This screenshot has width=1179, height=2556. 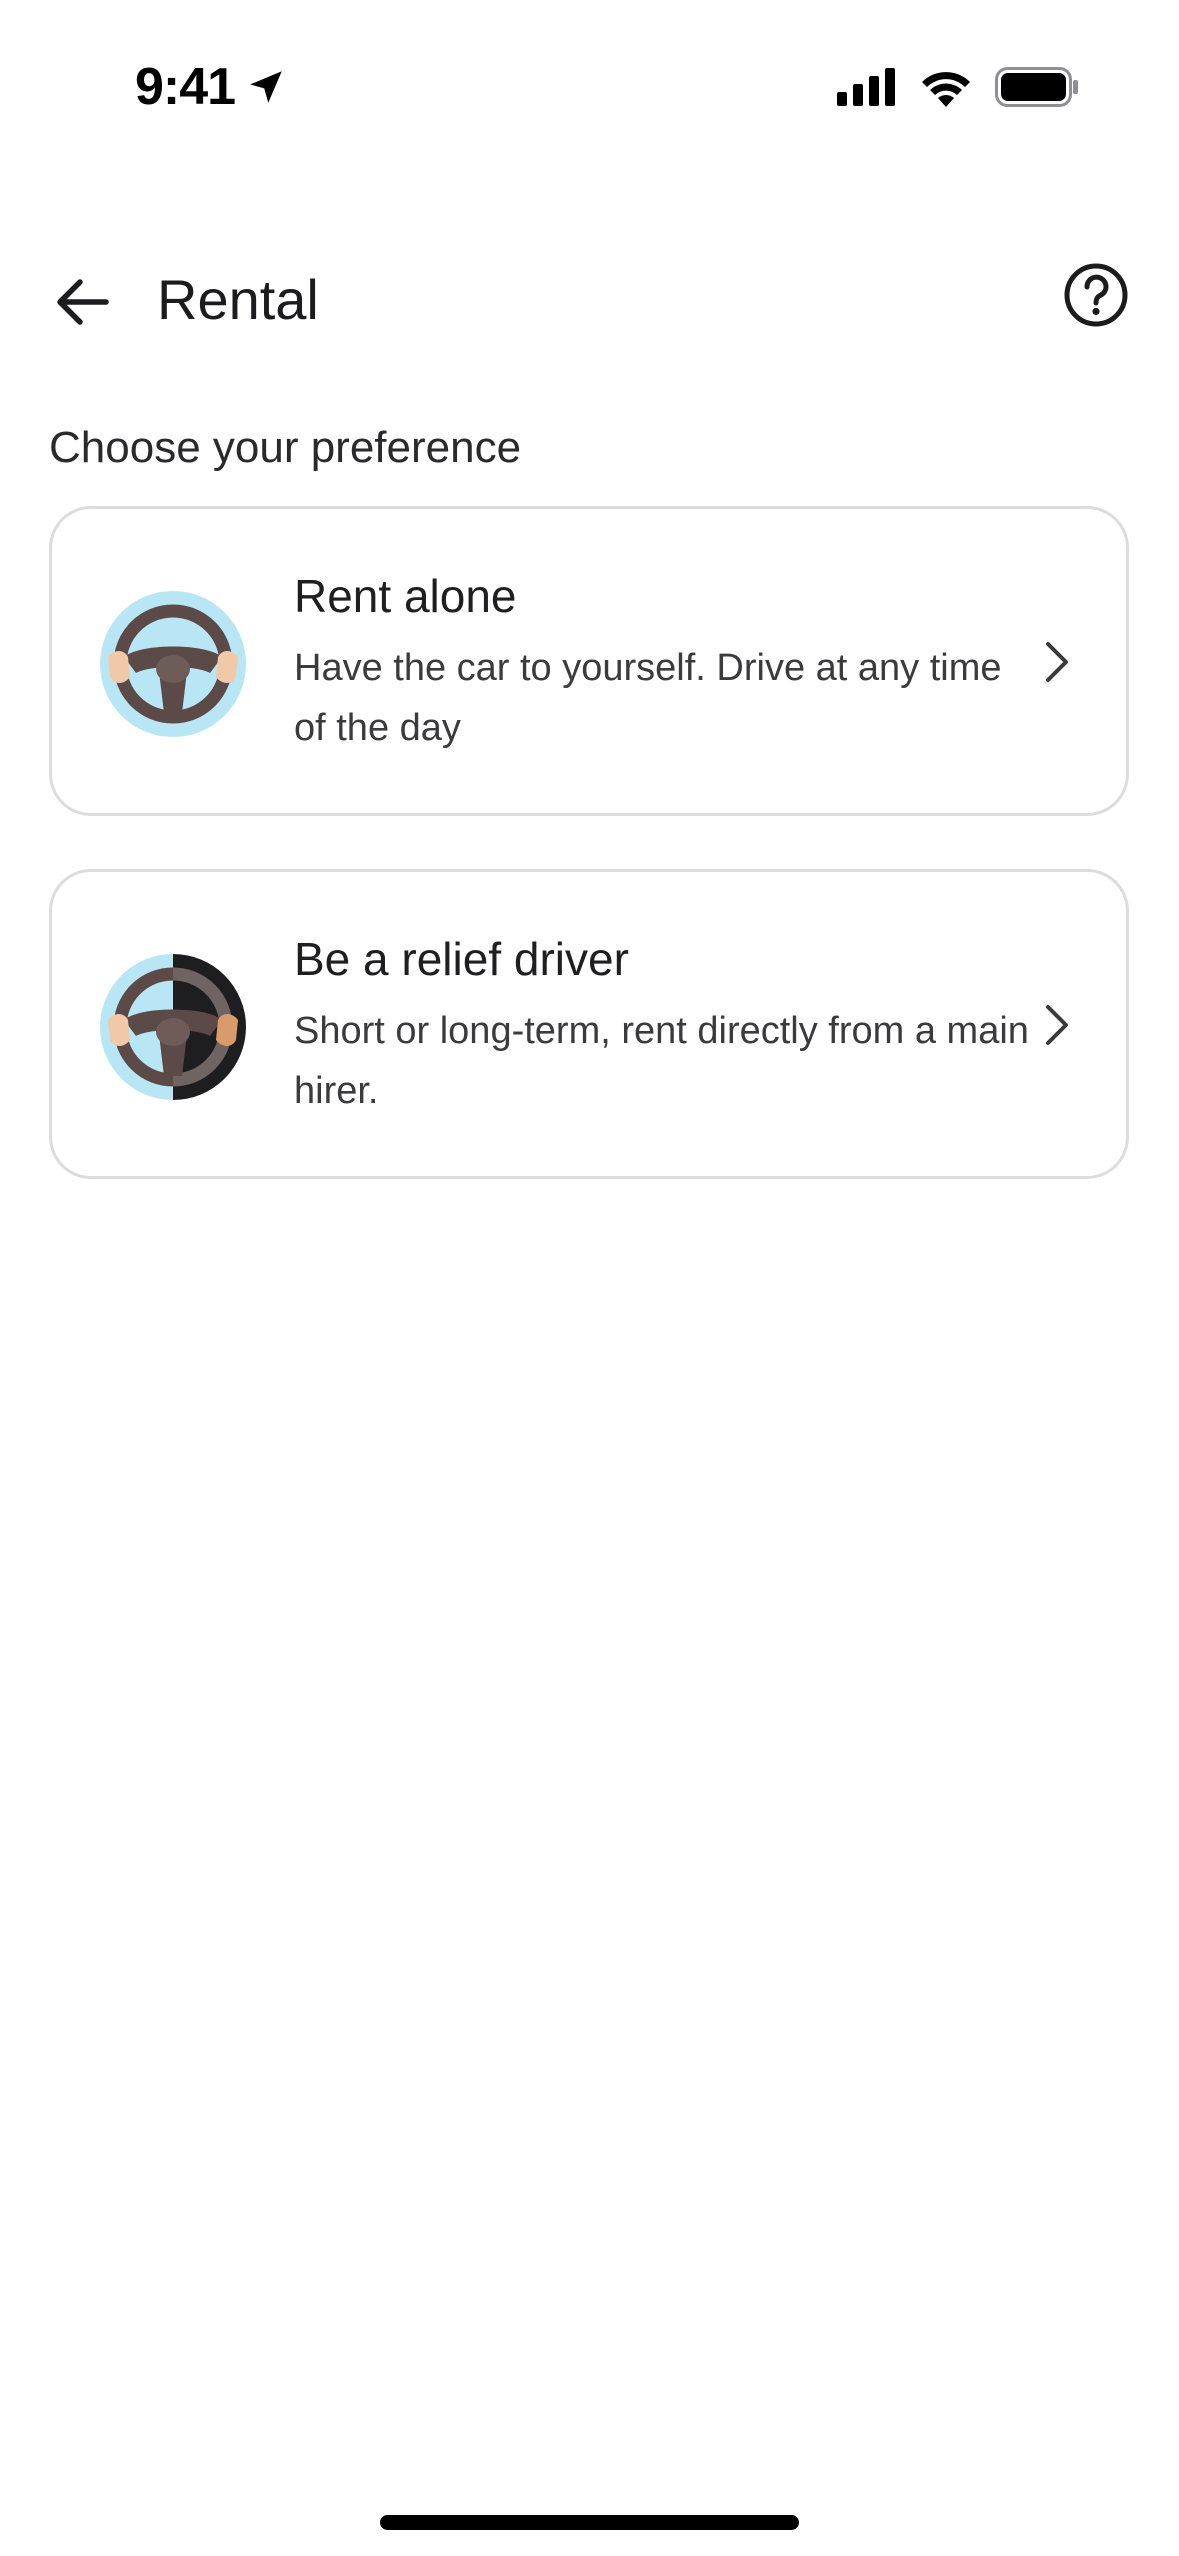 I want to click on option-title: Rent alone, so click(x=405, y=596).